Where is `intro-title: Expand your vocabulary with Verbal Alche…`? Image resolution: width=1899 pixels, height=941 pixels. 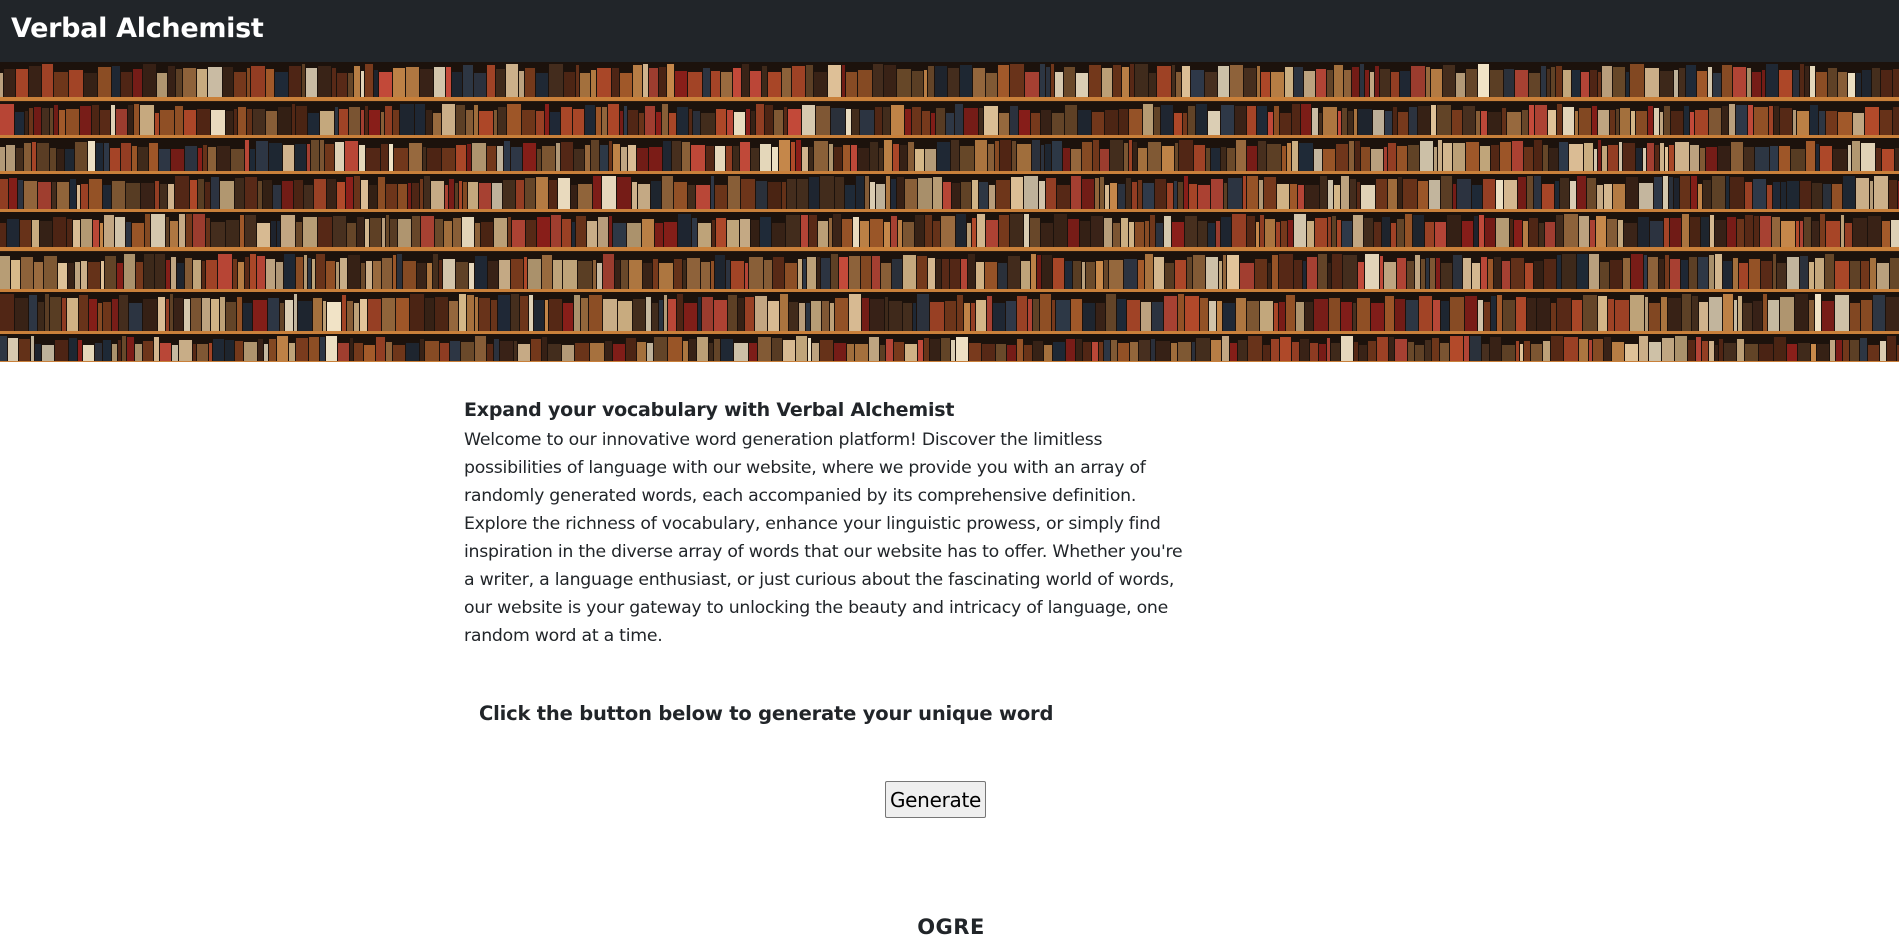
intro-title: Expand your vocabulary with Verbal Alche… is located at coordinates (709, 410).